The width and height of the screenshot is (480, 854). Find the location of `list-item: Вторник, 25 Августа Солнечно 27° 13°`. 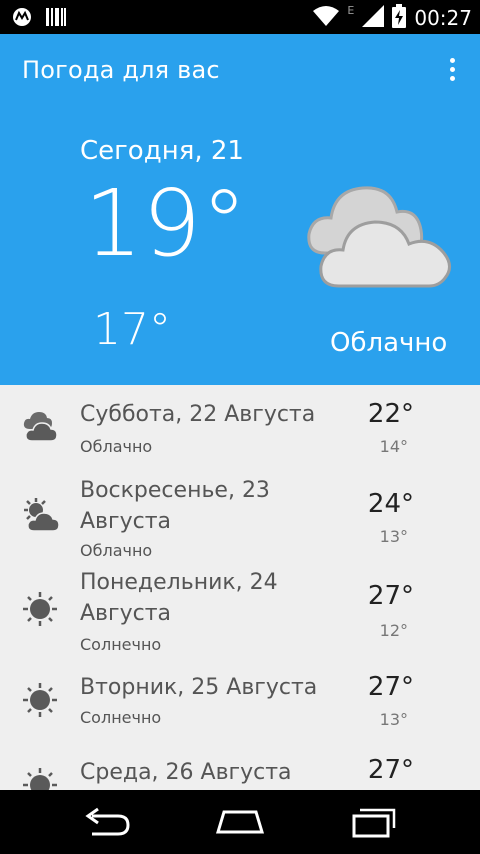

list-item: Вторник, 25 Августа Солнечно 27° 13° is located at coordinates (240, 706).